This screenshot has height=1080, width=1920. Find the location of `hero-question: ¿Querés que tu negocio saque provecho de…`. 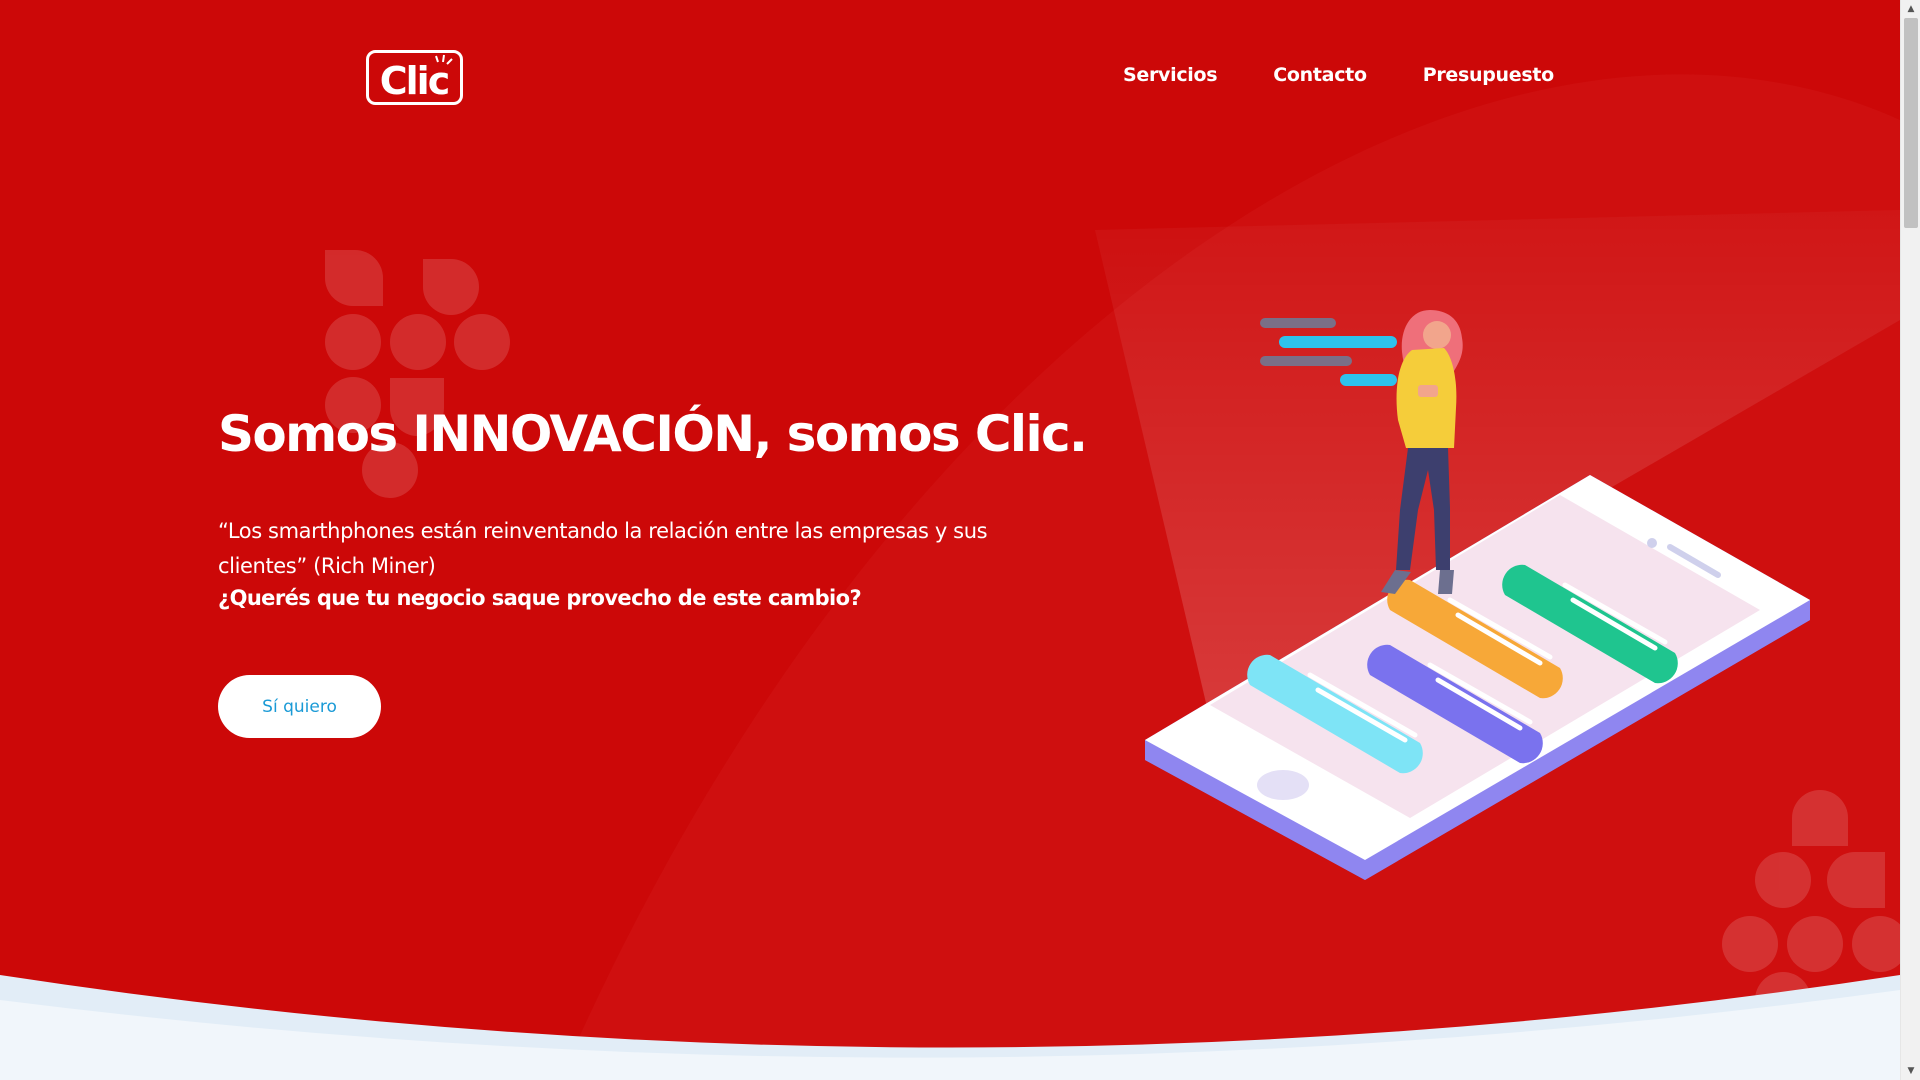

hero-question: ¿Querés que tu negocio saque provecho de… is located at coordinates (540, 598).